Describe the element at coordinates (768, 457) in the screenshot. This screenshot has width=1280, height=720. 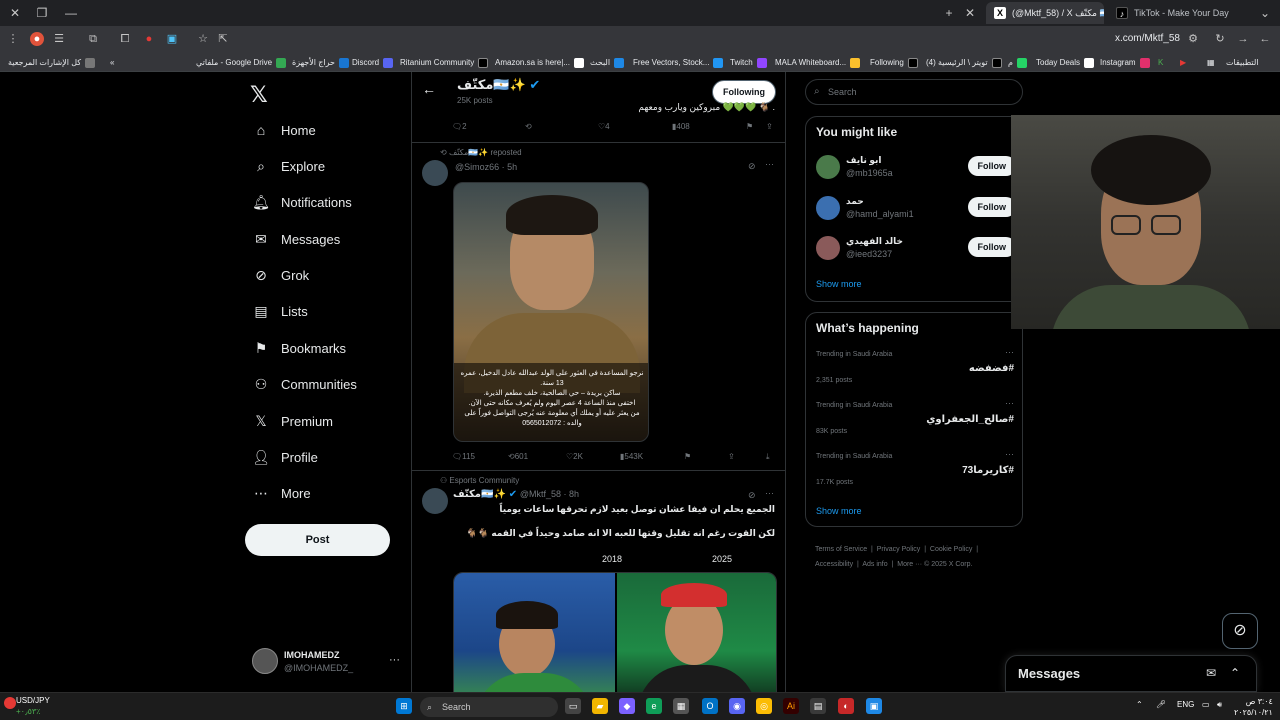
I see `download-icon: ⤓` at that location.